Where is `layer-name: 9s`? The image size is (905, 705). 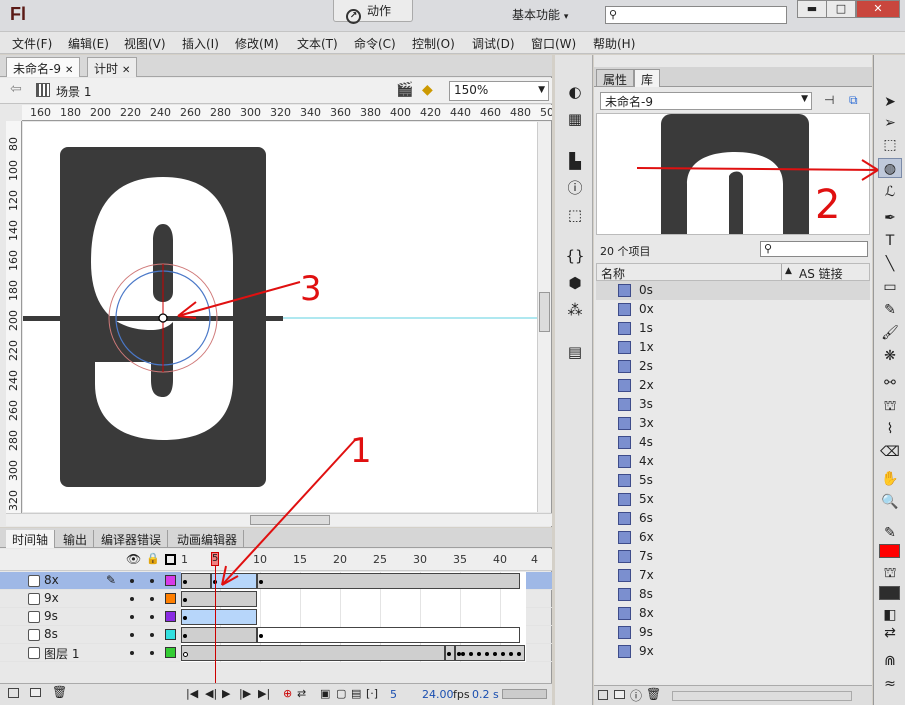 layer-name: 9s is located at coordinates (51, 616).